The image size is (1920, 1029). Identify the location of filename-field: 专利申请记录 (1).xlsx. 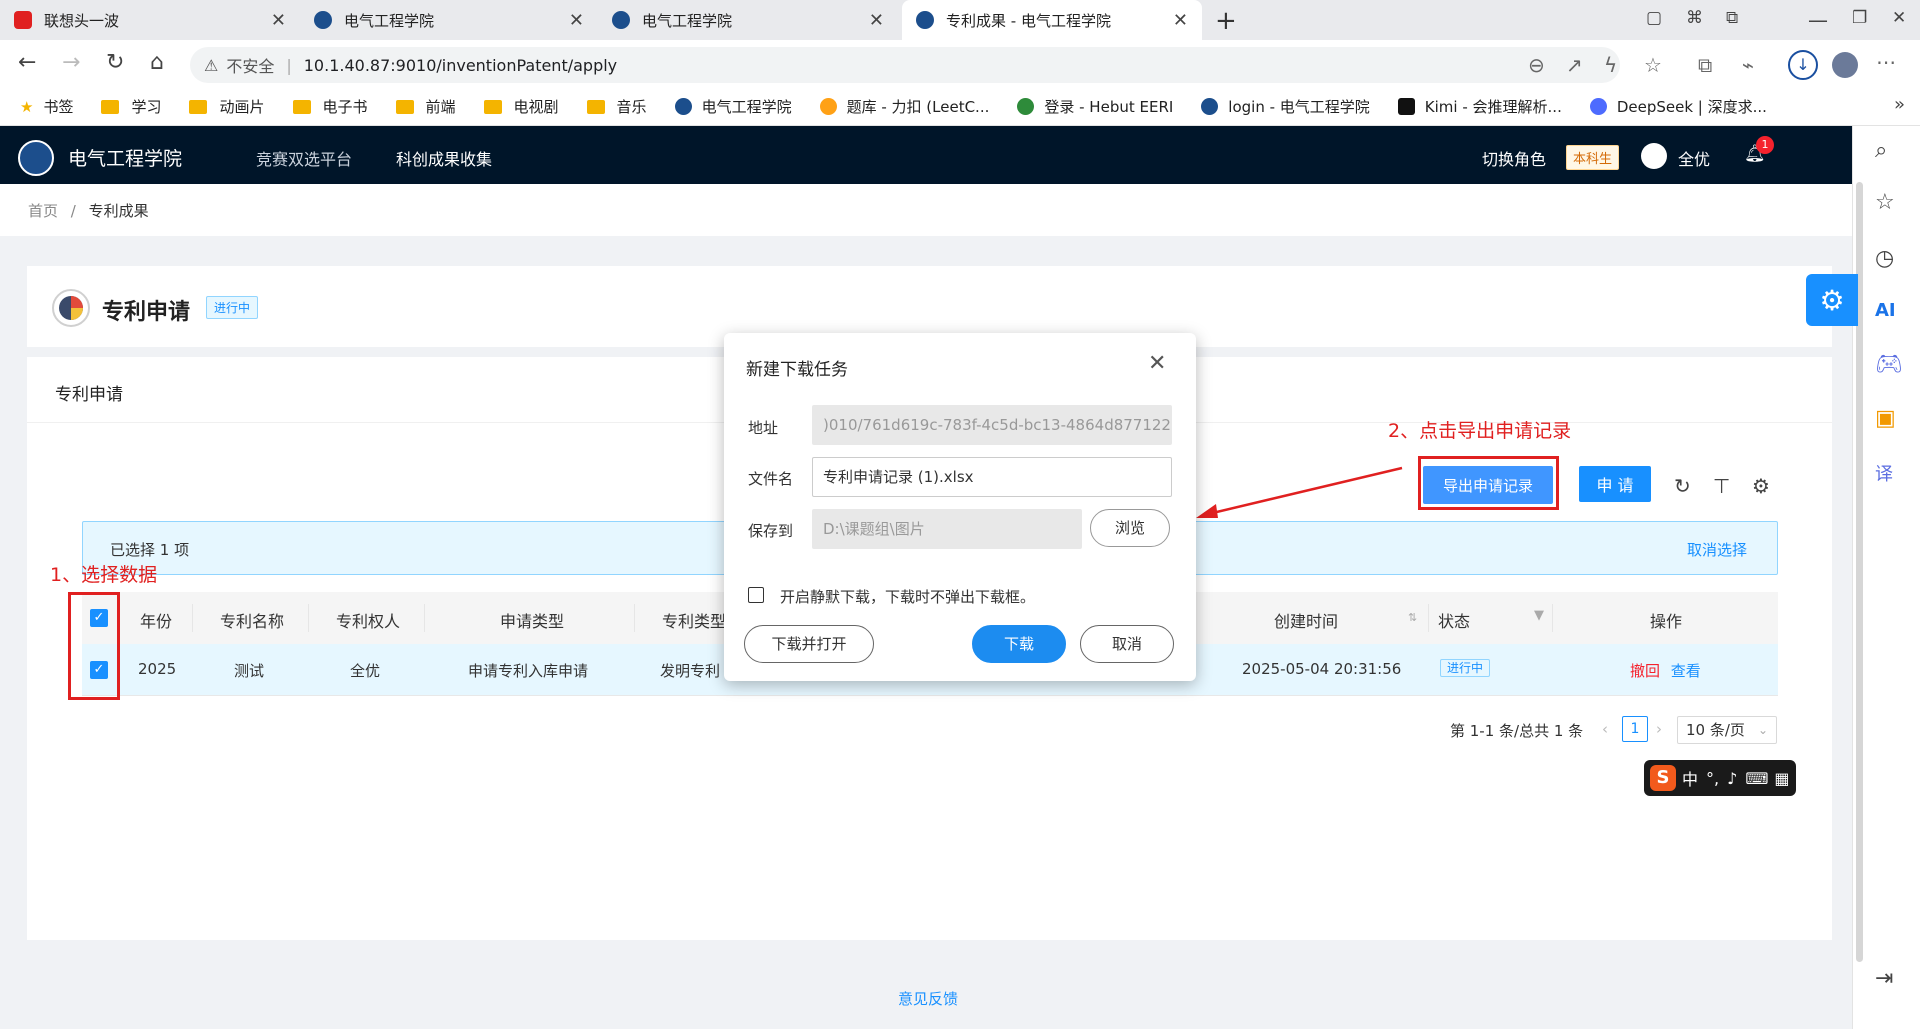
(992, 477).